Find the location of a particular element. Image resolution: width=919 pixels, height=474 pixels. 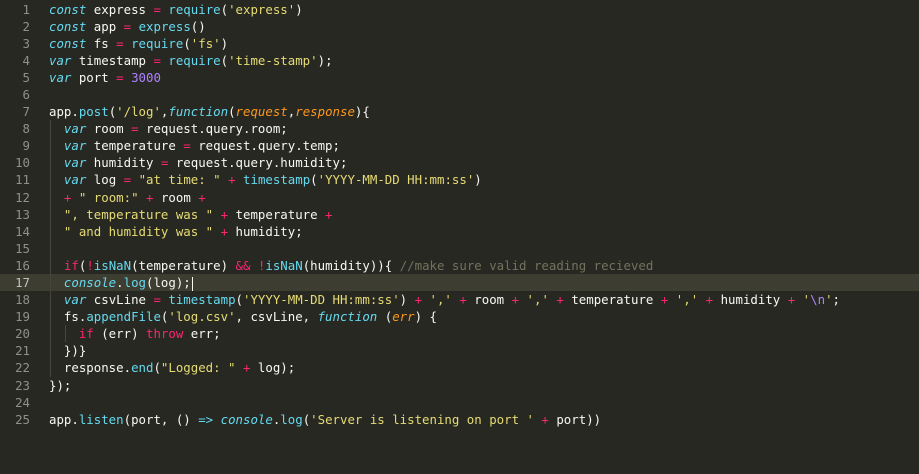

line-number: 11 is located at coordinates (22, 180).